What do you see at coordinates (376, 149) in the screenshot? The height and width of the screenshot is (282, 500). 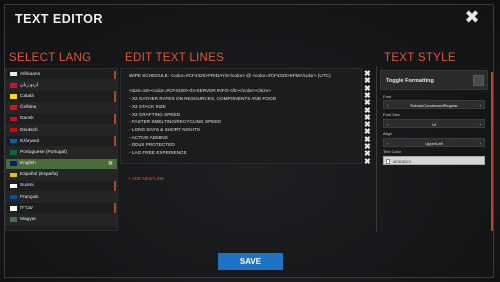 I see `text-lines-scrollbar` at bounding box center [376, 149].